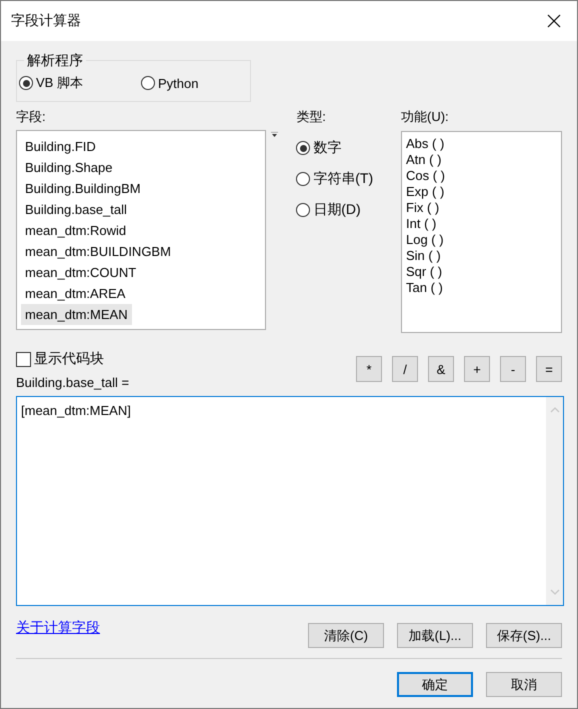 The image size is (578, 709). What do you see at coordinates (425, 240) in the screenshot?
I see `function-item: Log ( )` at bounding box center [425, 240].